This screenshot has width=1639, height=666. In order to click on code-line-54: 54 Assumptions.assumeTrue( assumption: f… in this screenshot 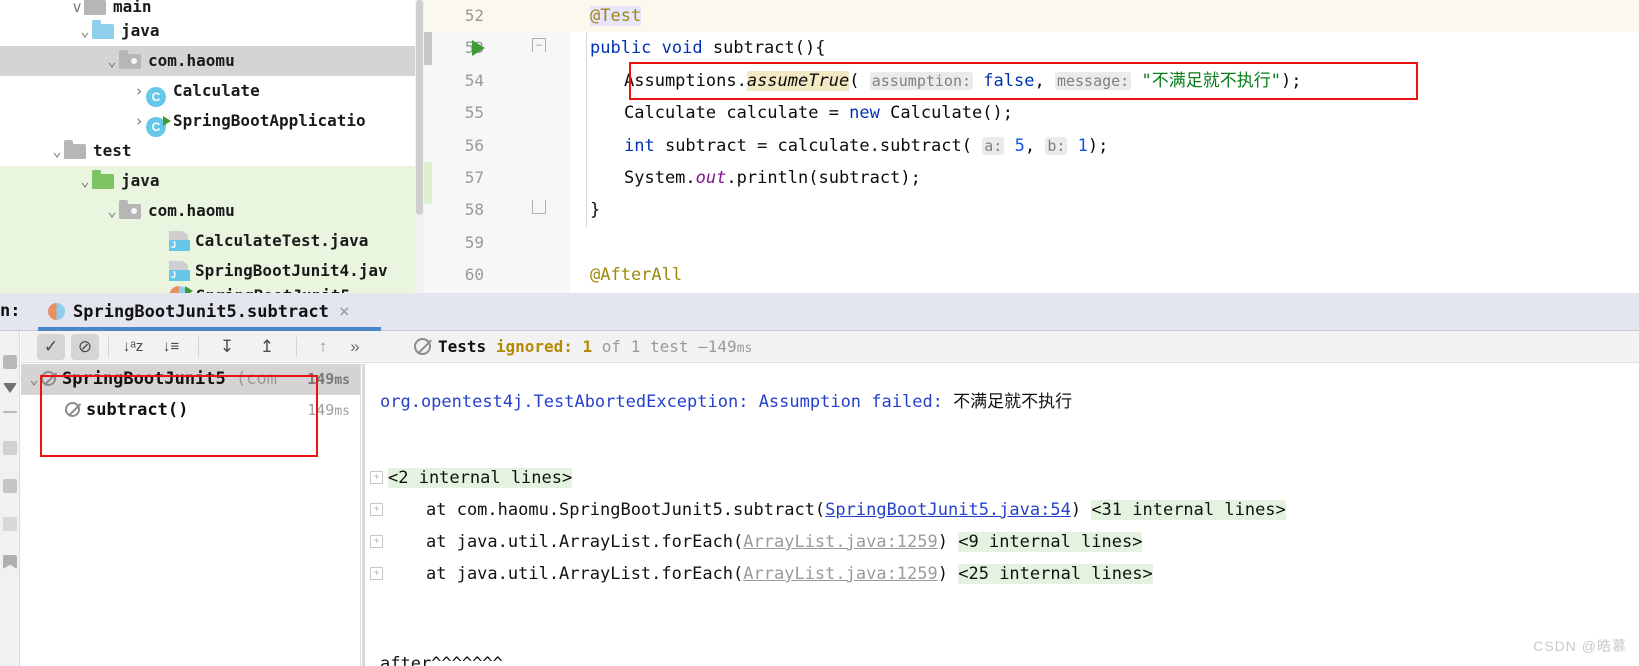, I will do `click(1031, 81)`.